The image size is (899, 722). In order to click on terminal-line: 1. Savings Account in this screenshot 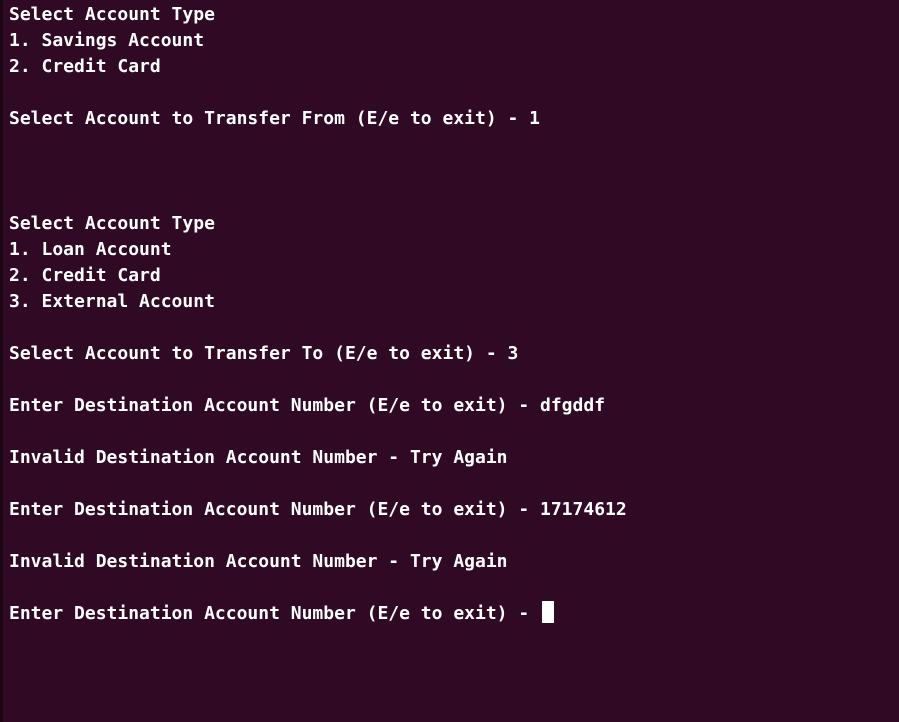, I will do `click(107, 40)`.